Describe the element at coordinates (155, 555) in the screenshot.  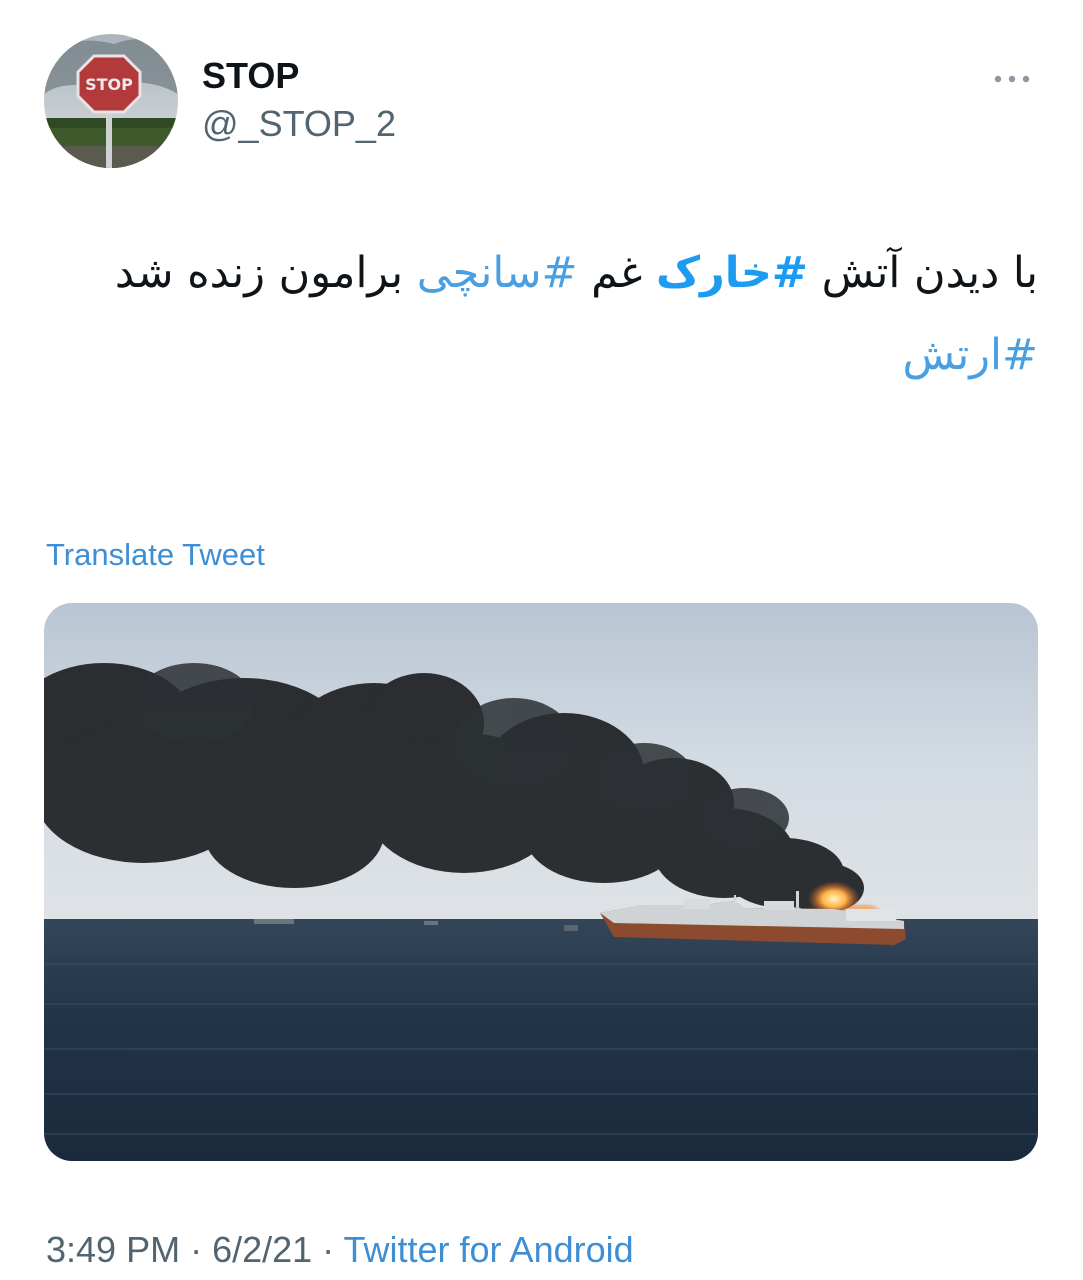
I see `translate-tweet-link: Translate Tweet` at that location.